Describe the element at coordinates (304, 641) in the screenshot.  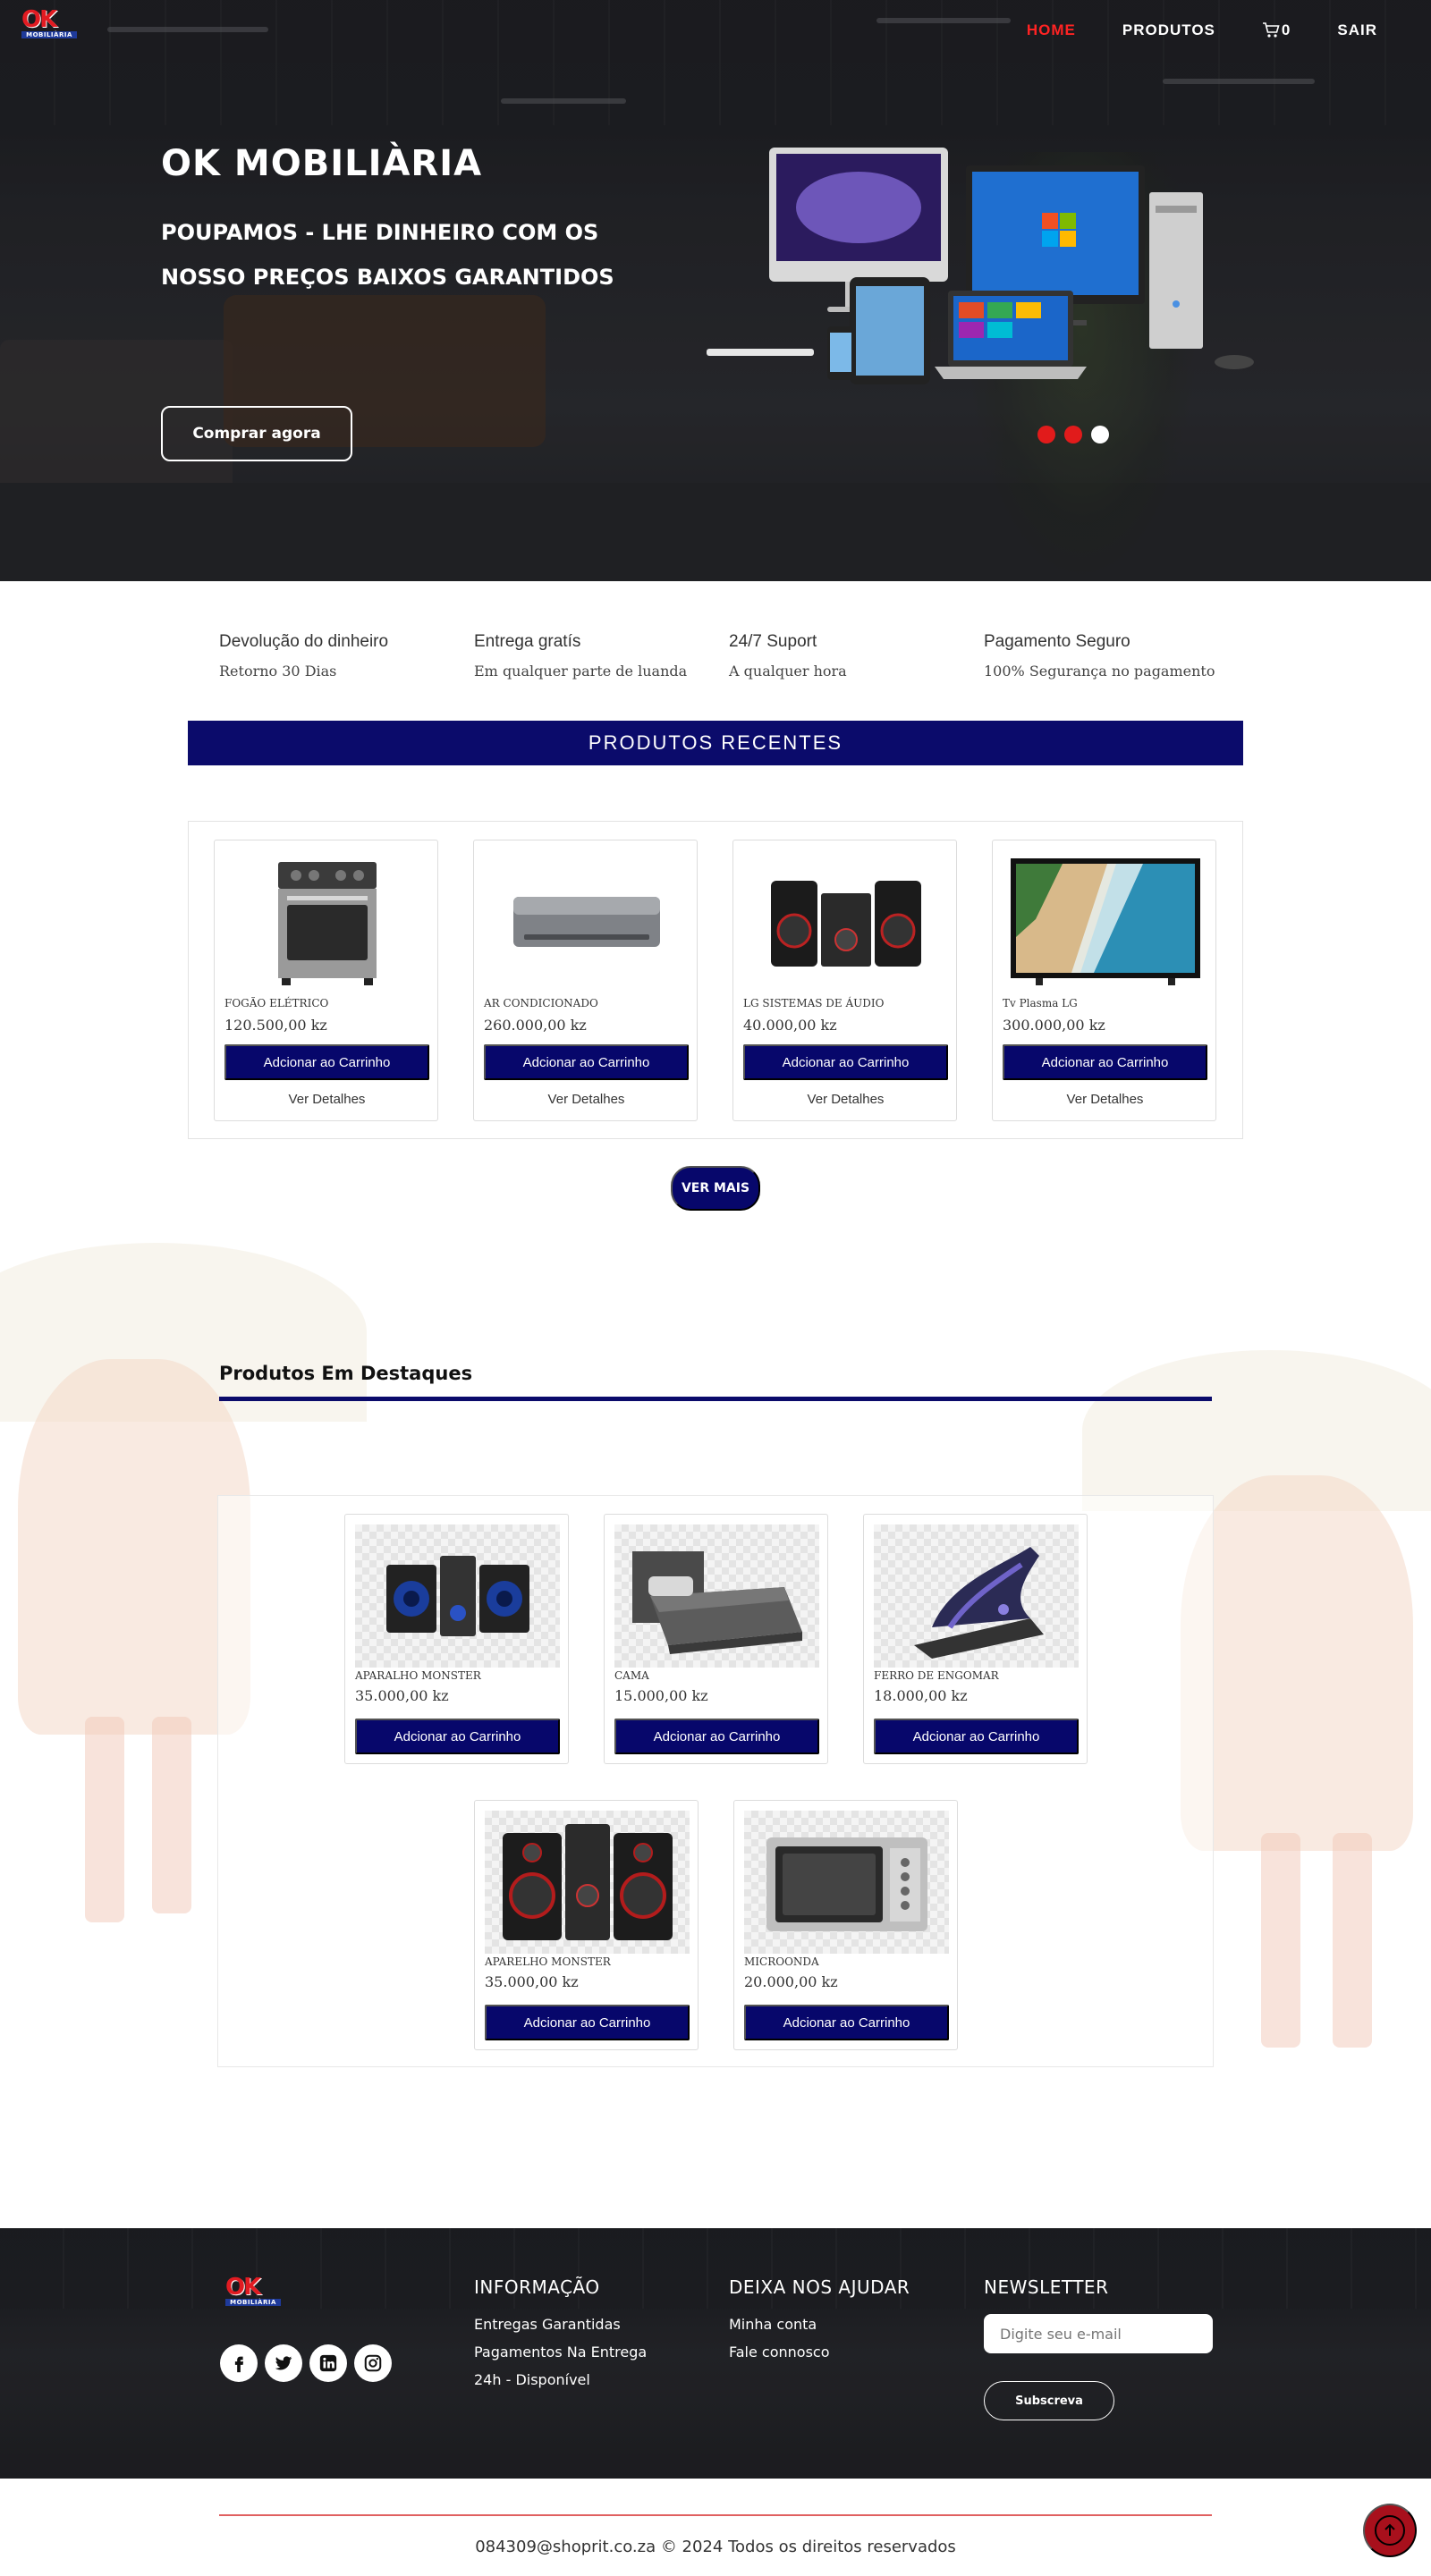
I see `feature-title: Devolução do dinheiro` at that location.